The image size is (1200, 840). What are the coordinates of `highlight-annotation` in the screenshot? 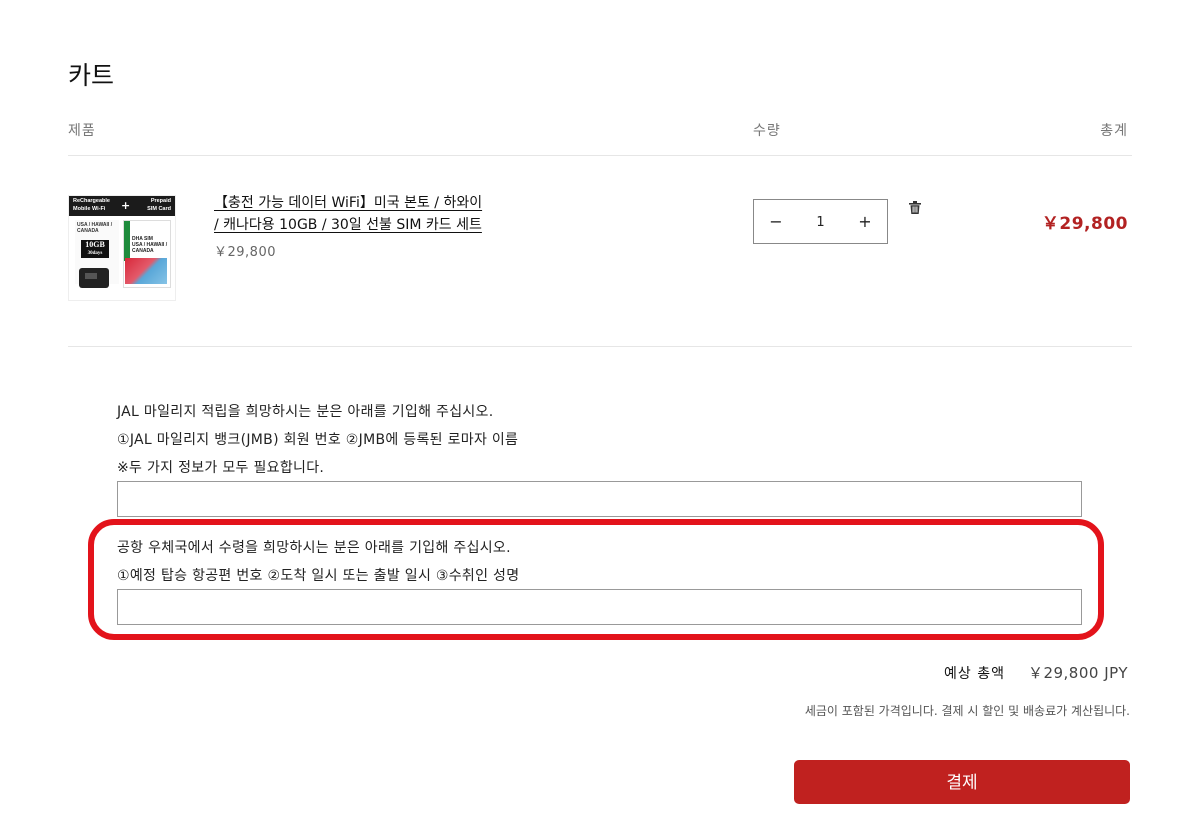 It's located at (596, 579).